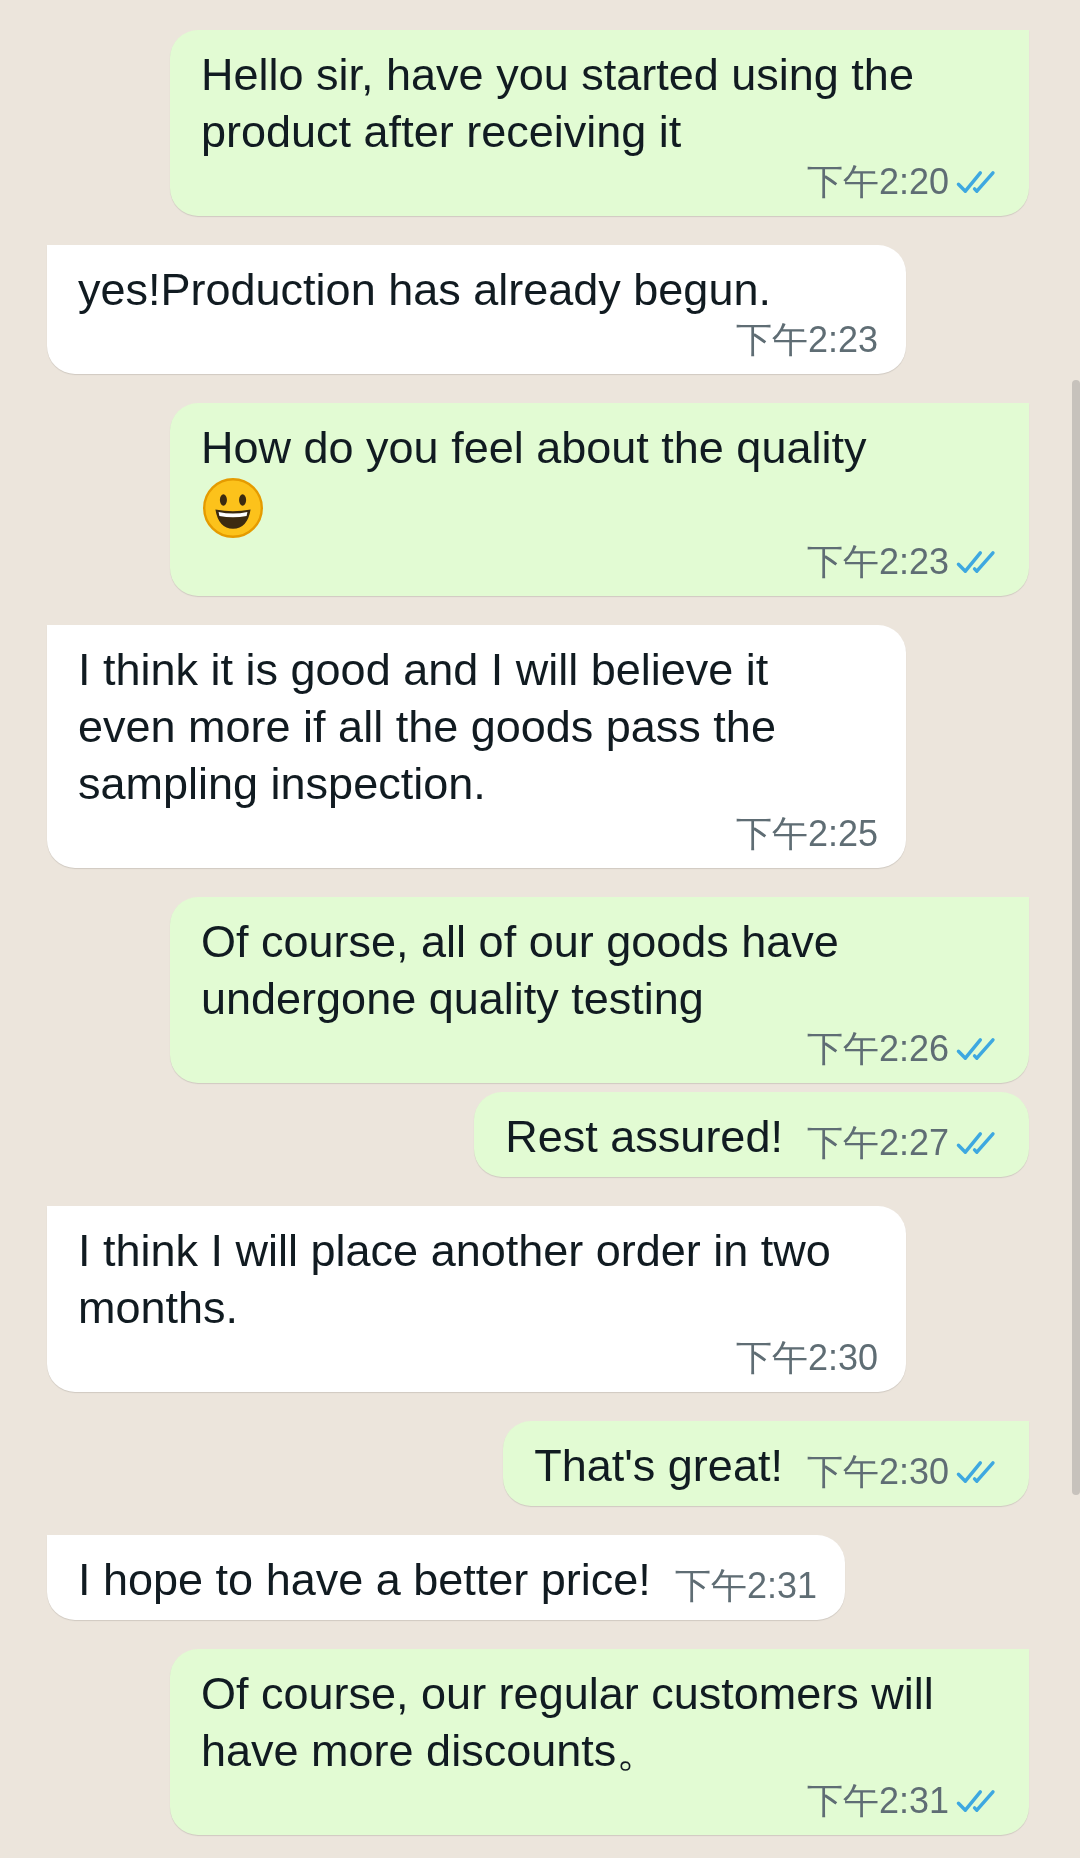  I want to click on message-text: That's great!, so click(658, 1466).